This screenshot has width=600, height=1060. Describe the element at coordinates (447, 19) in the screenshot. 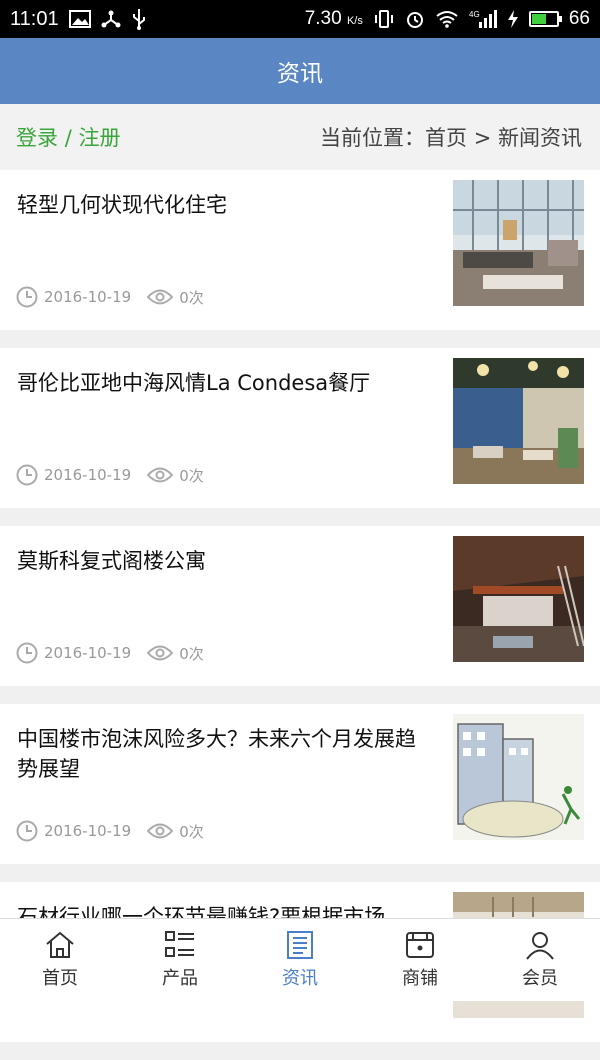

I see `wifi-icon` at that location.